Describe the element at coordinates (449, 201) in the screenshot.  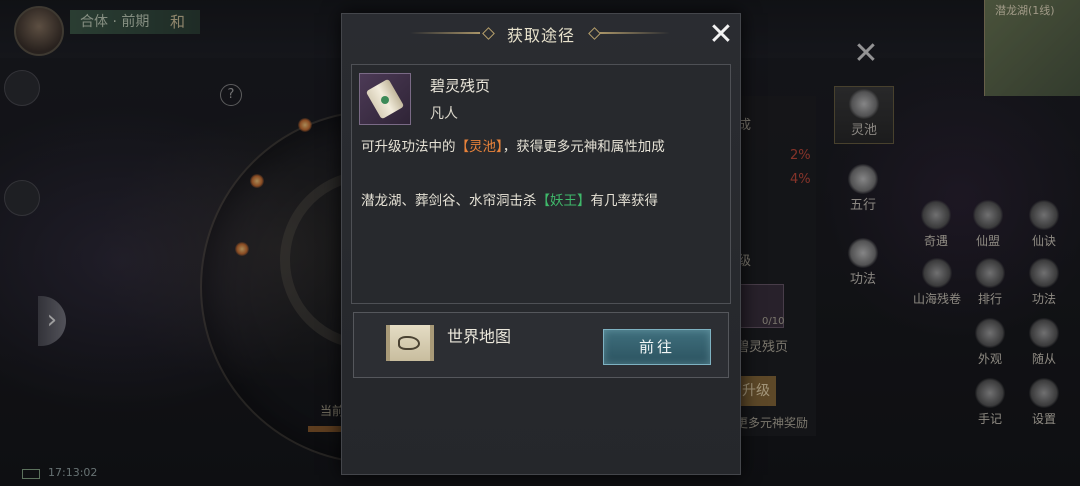
I see `source-text: 潜龙湖、葬剑谷、水帘洞击杀` at that location.